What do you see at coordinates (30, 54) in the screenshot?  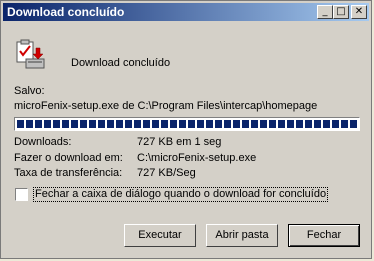 I see `download-complete-icon` at bounding box center [30, 54].